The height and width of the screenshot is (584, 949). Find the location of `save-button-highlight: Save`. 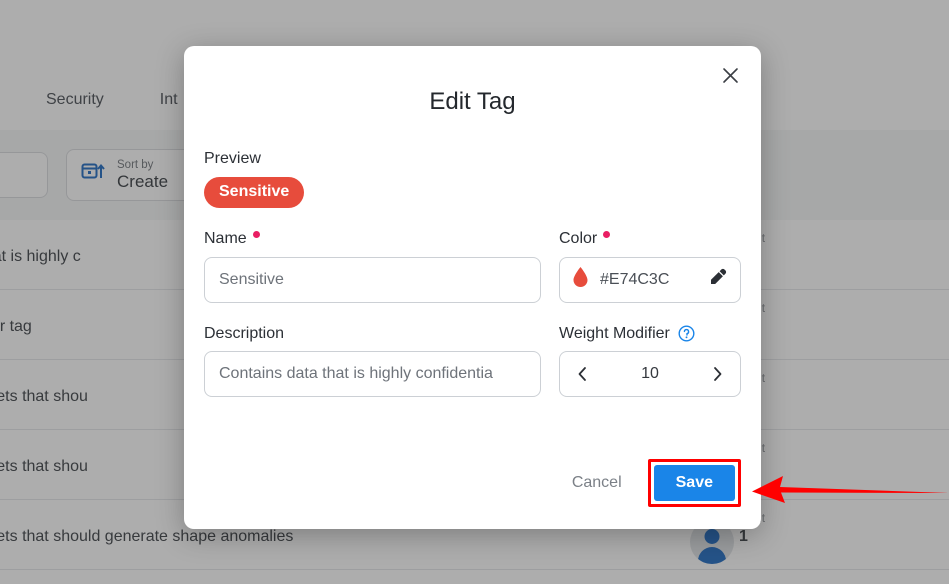

save-button-highlight: Save is located at coordinates (694, 483).